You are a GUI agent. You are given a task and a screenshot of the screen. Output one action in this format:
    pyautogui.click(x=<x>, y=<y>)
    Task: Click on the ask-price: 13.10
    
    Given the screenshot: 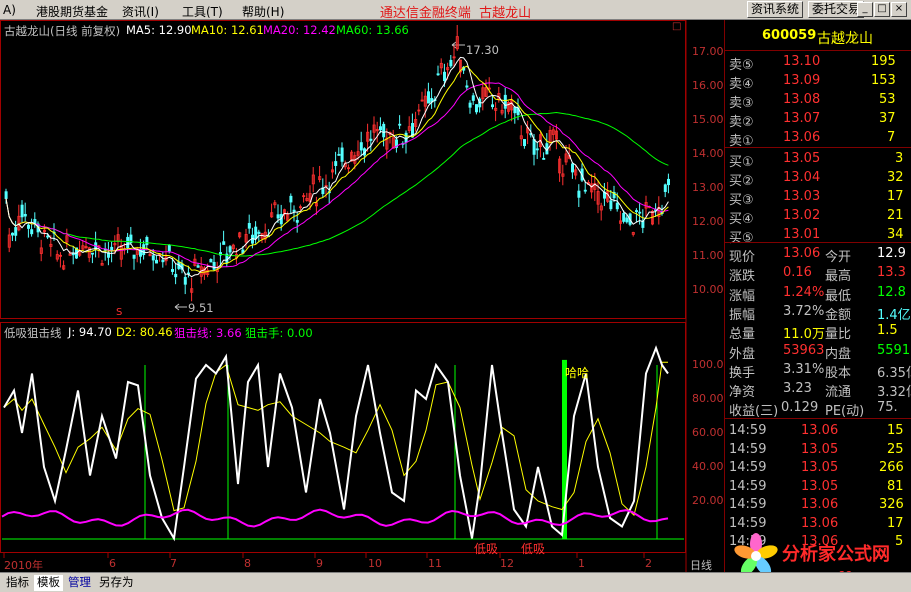 What is the action you would take?
    pyautogui.click(x=802, y=61)
    